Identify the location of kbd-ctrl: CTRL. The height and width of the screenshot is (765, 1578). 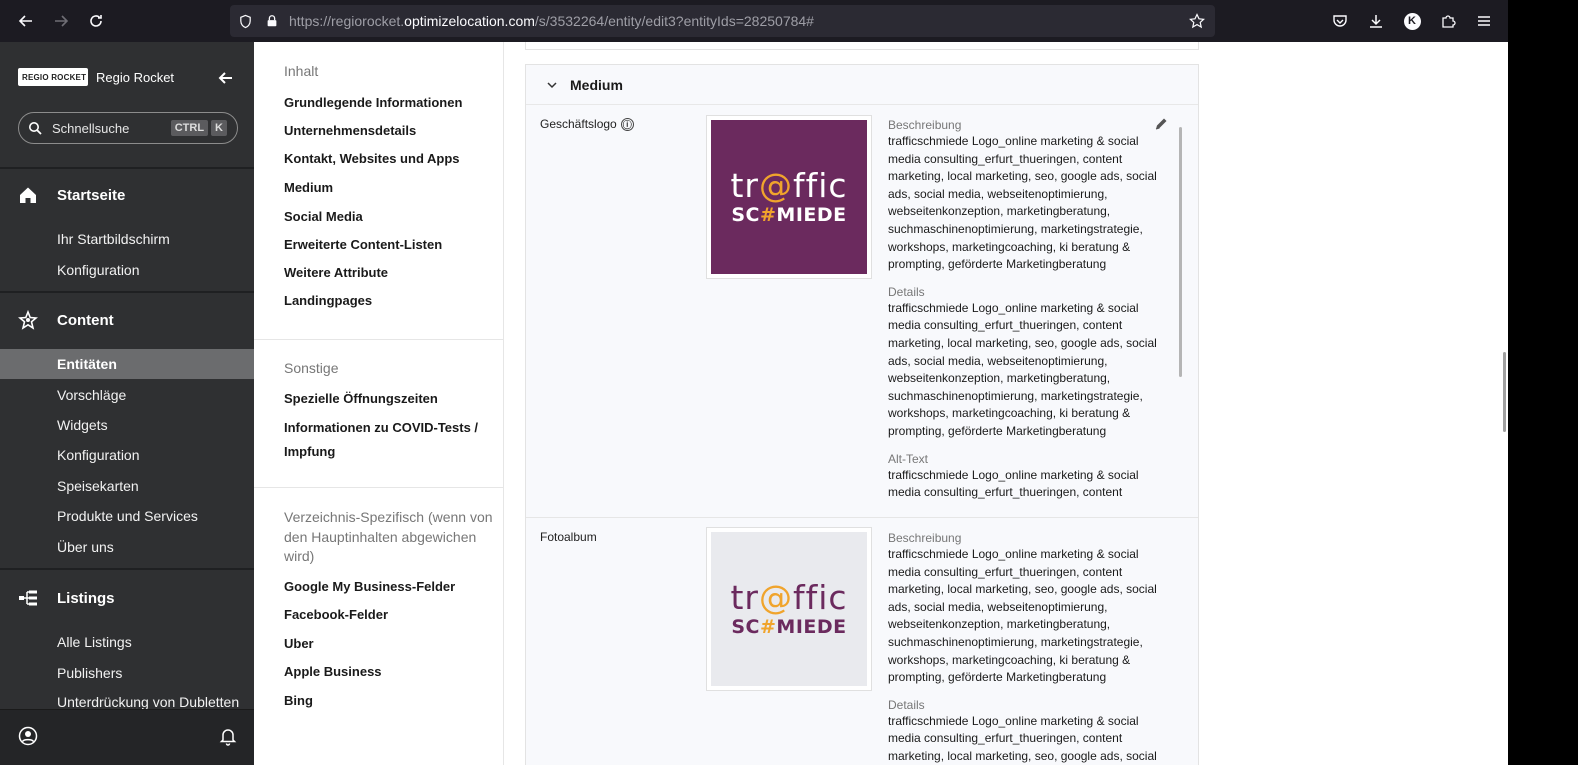
(189, 128).